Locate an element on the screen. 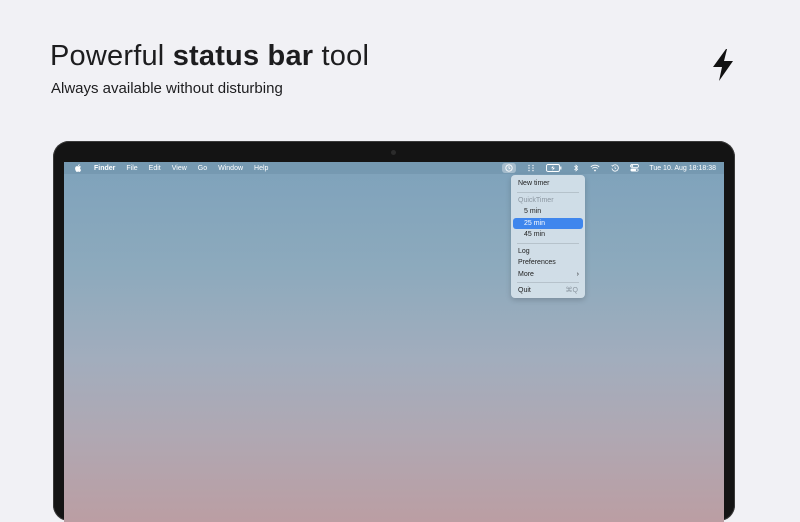 The height and width of the screenshot is (522, 800). timer-status-icon is located at coordinates (509, 168).